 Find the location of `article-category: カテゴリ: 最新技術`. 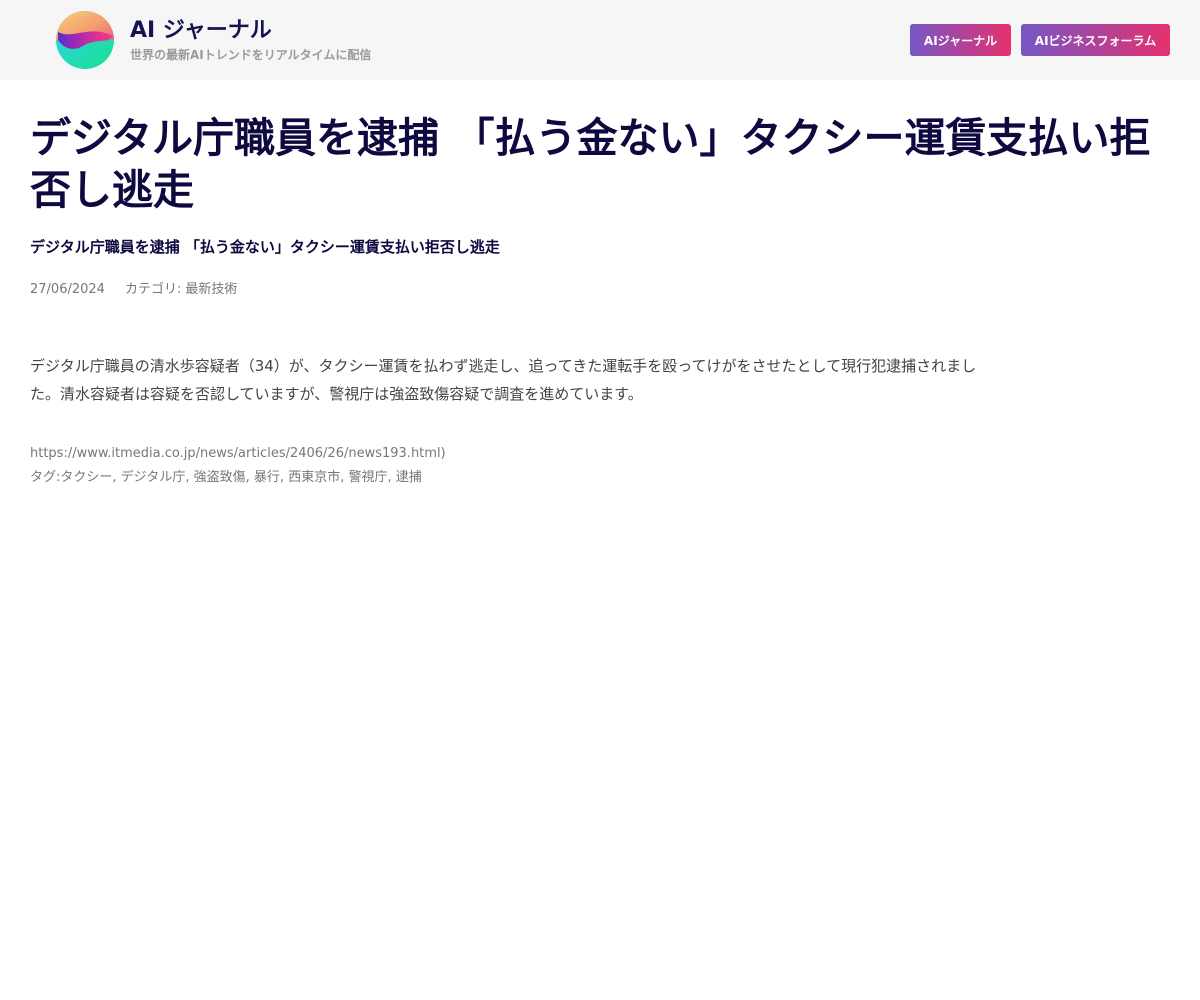

article-category: カテゴリ: 最新技術 is located at coordinates (181, 290).